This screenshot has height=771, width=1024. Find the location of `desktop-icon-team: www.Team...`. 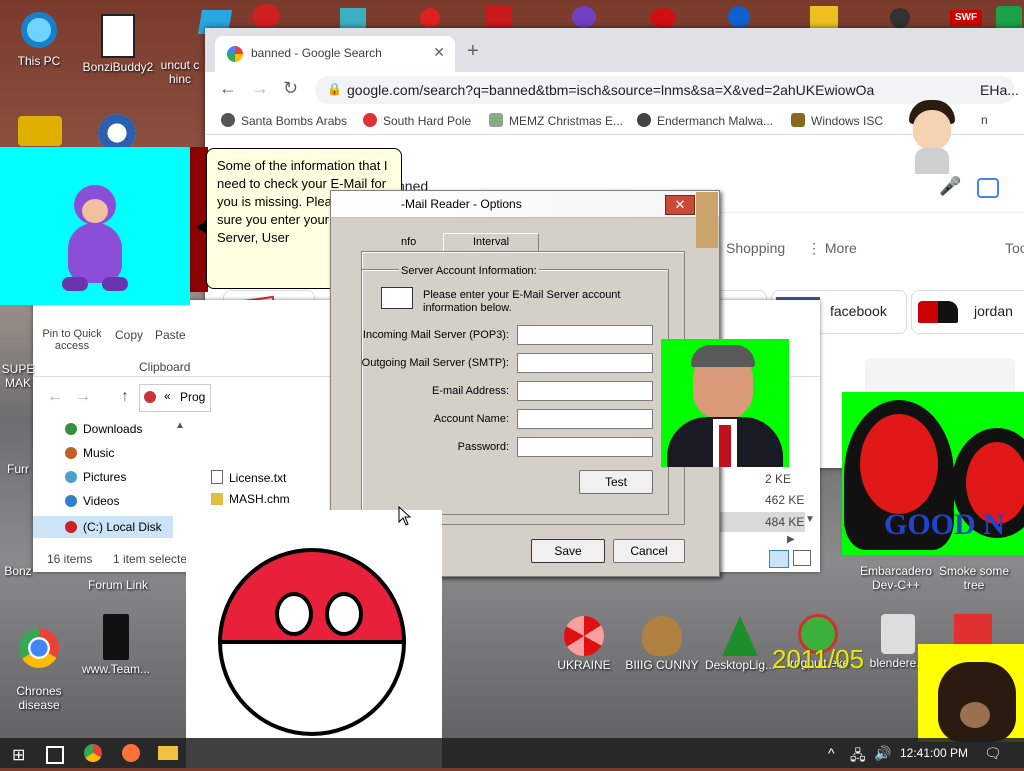

desktop-icon-team: www.Team... is located at coordinates (116, 645).